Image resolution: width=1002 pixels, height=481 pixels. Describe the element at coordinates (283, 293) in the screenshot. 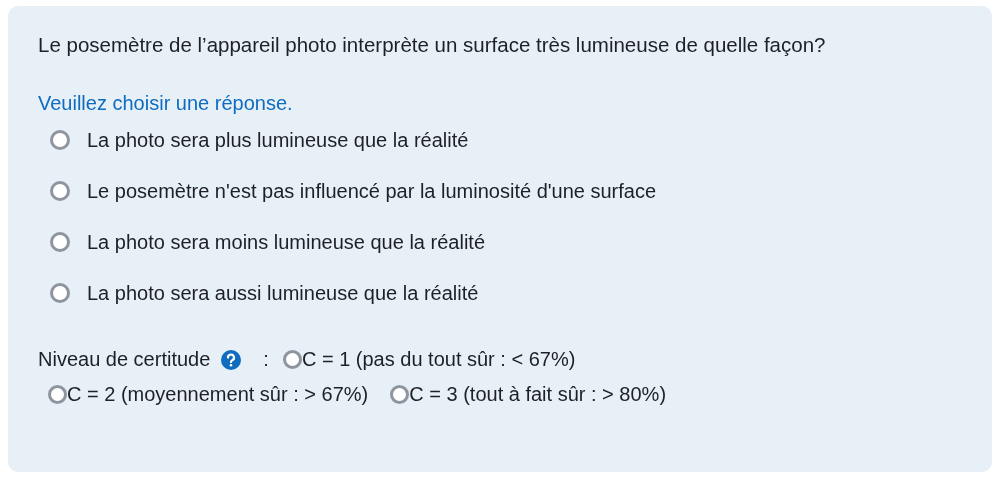

I see `option-label: La photo sera aussi lumineuse que la réalité` at that location.